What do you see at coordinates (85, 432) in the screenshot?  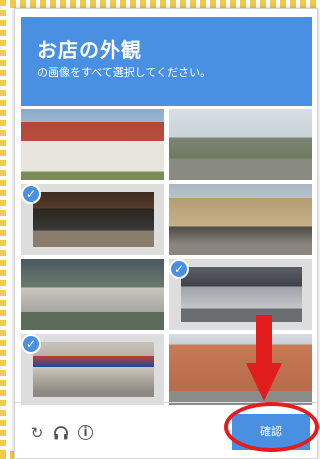 I see `info-icon: i` at bounding box center [85, 432].